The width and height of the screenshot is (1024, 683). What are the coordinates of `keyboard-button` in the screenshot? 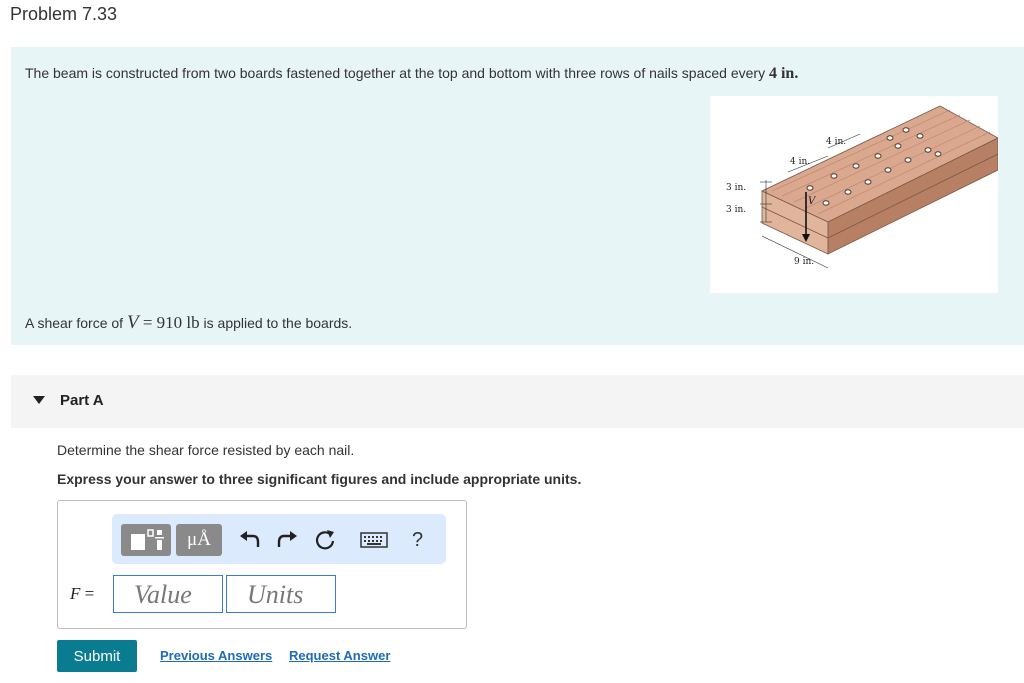 It's located at (374, 540).